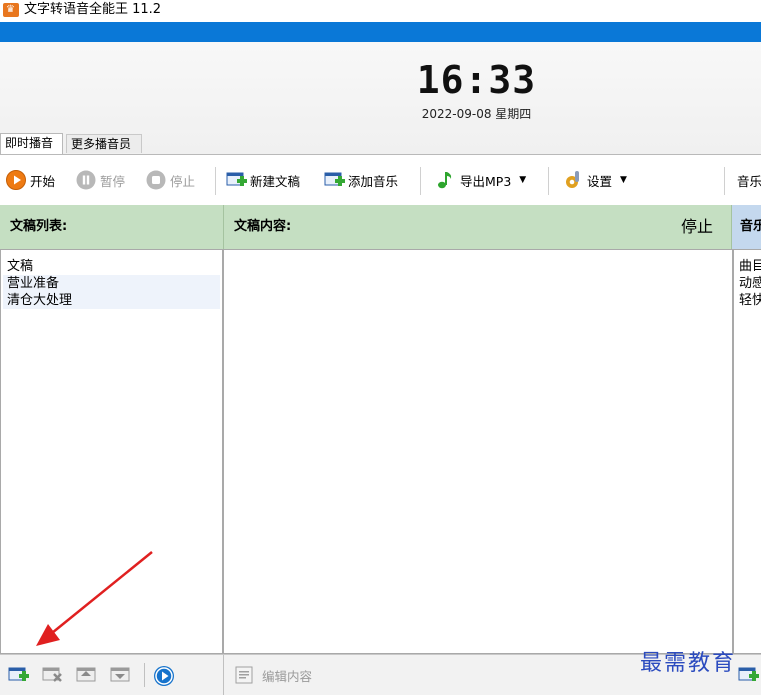 The image size is (761, 695). I want to click on watermark: 最需教育, so click(688, 663).